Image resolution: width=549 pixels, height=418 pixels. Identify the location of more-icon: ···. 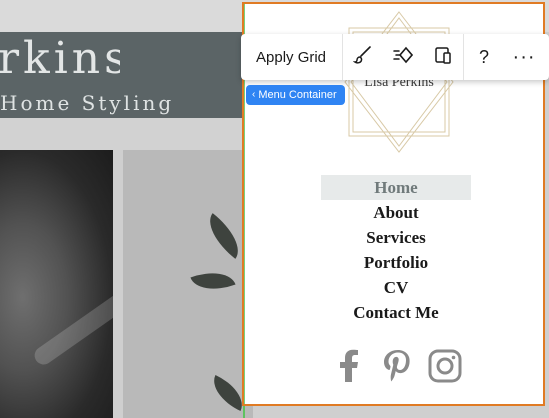
(524, 57).